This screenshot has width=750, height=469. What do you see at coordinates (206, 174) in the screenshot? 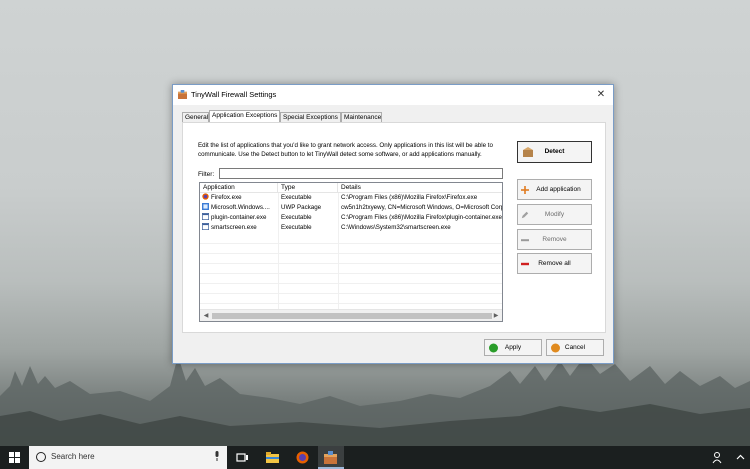
I see `filter-label: Filter:` at bounding box center [206, 174].